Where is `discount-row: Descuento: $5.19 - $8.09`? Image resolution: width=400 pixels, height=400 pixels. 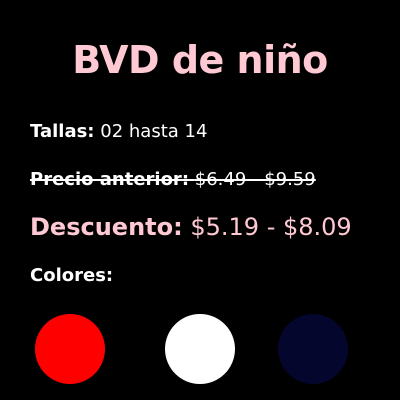
discount-row: Descuento: $5.19 - $8.09 is located at coordinates (191, 227).